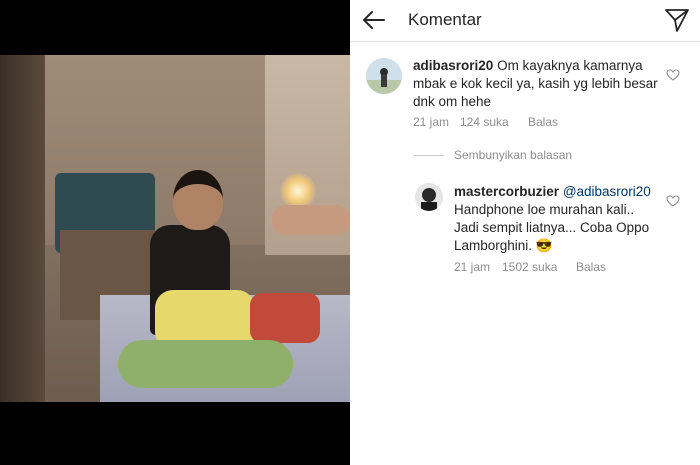 This screenshot has width=700, height=465. Describe the element at coordinates (513, 155) in the screenshot. I see `hide-replies-label: Sembunyikan balasan` at that location.